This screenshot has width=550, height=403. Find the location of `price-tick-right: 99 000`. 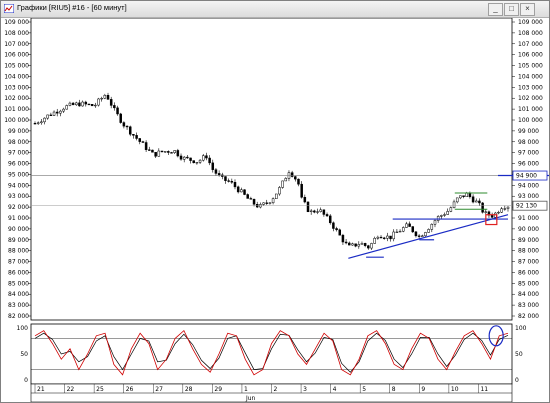

price-tick-right: 99 000 is located at coordinates (528, 131).